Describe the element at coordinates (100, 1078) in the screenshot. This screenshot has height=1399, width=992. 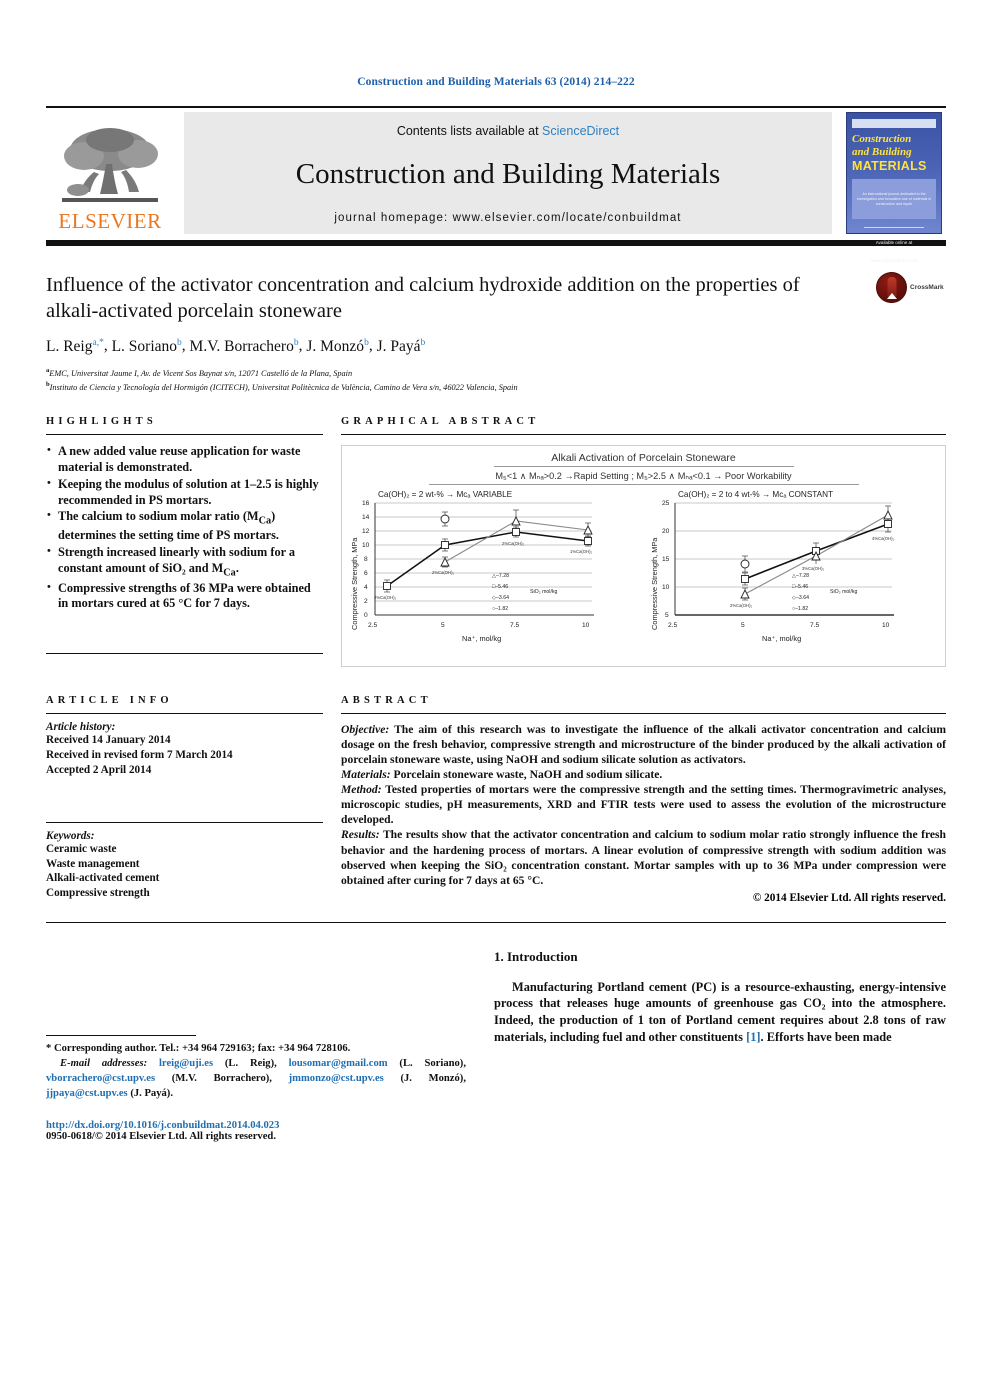
I see `email-link: vborrachero@cst.upv.es` at that location.